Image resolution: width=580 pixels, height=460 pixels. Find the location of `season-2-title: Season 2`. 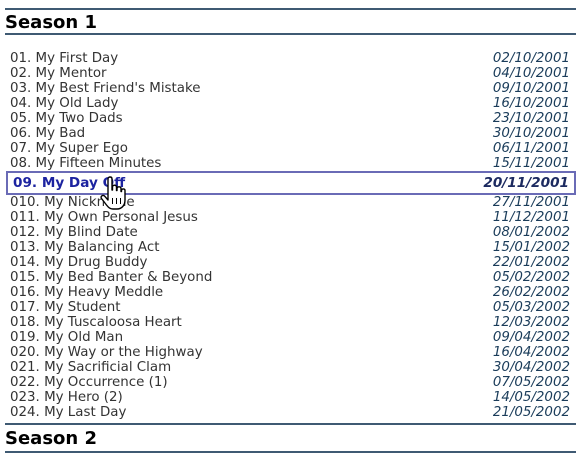

season-2-title: Season 2 is located at coordinates (51, 438).